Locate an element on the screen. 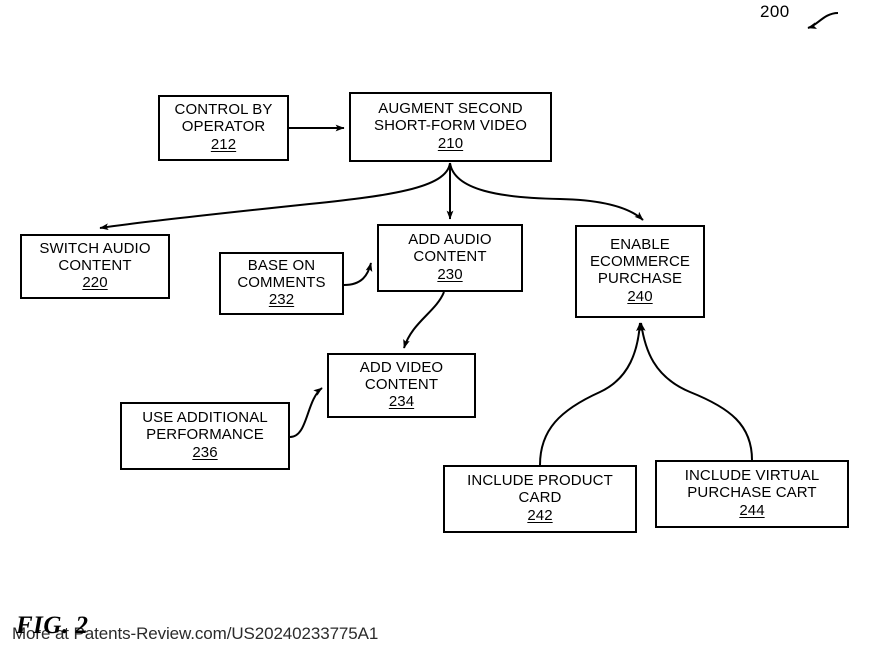 This screenshot has width=880, height=659. node-base-on-comments: BASE ON COMMENTS 232 is located at coordinates (281, 283).